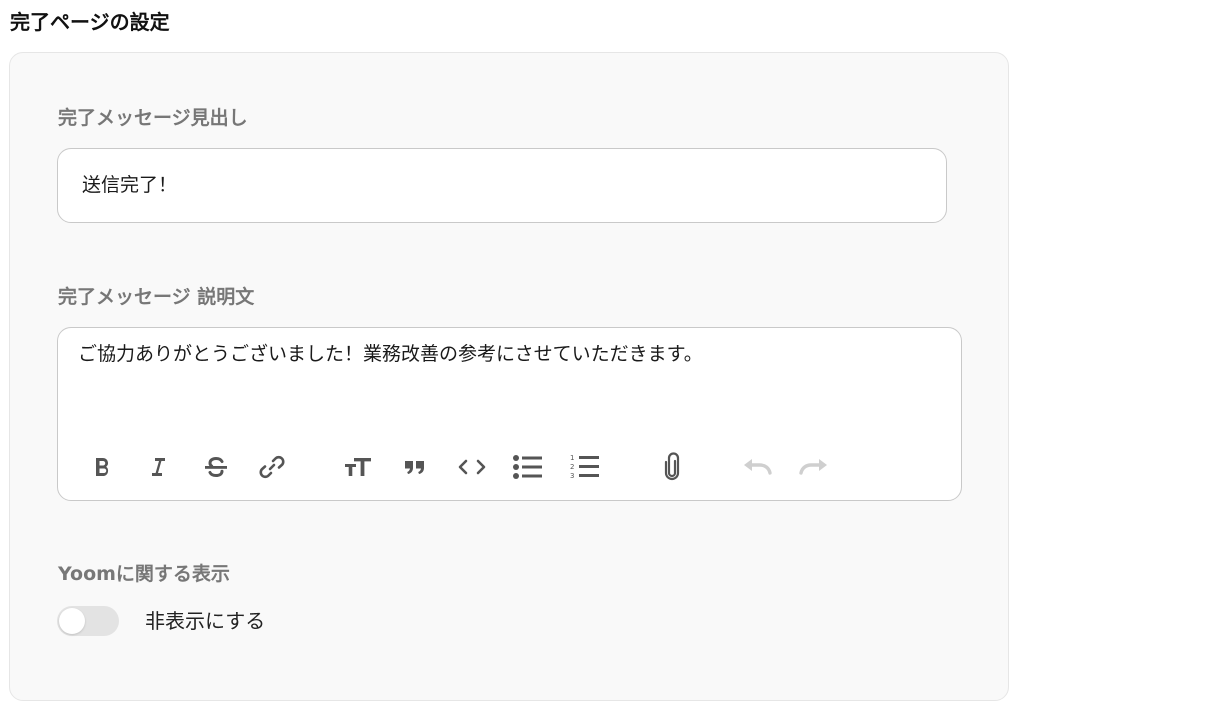  What do you see at coordinates (205, 621) in the screenshot?
I see `hide-yoom-toggle-label: 非表示にする` at bounding box center [205, 621].